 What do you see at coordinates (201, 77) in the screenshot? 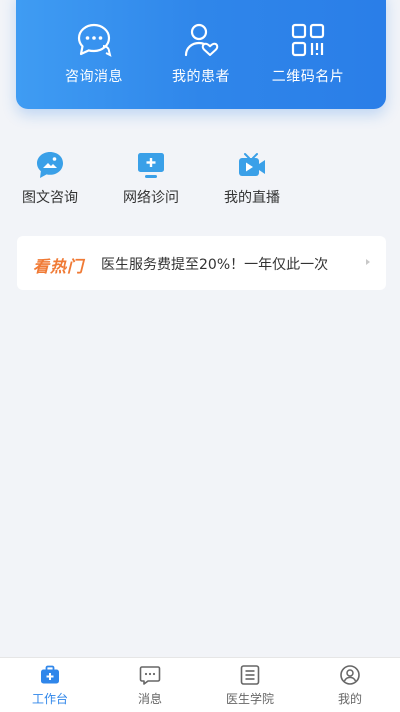
I see `my-patients-label: 我的患者` at bounding box center [201, 77].